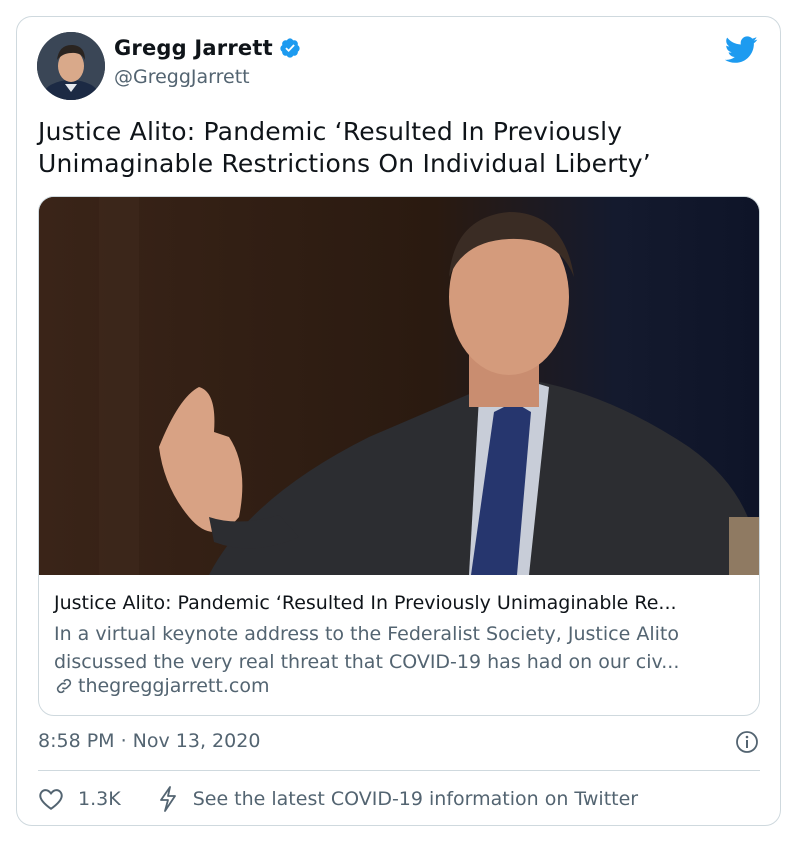 The width and height of the screenshot is (799, 844). I want to click on link-card-domain-row: thegreggjarrett.com, so click(161, 686).